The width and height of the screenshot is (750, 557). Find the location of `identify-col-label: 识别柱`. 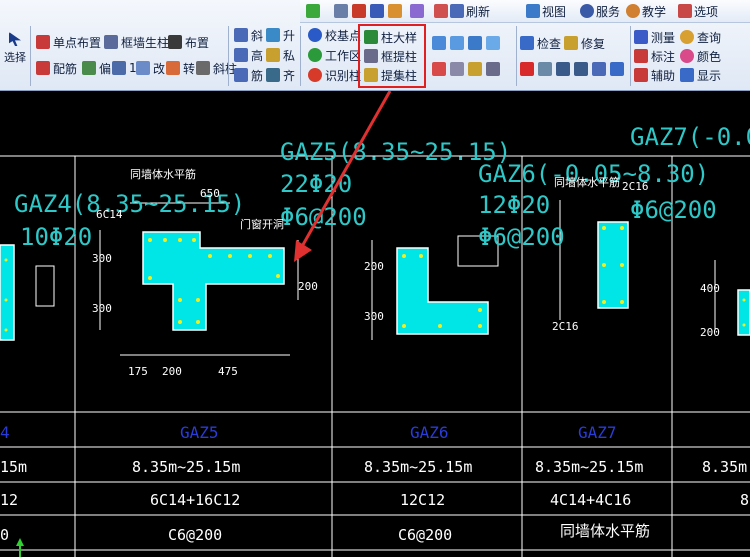

identify-col-label: 识别柱 is located at coordinates (343, 75).